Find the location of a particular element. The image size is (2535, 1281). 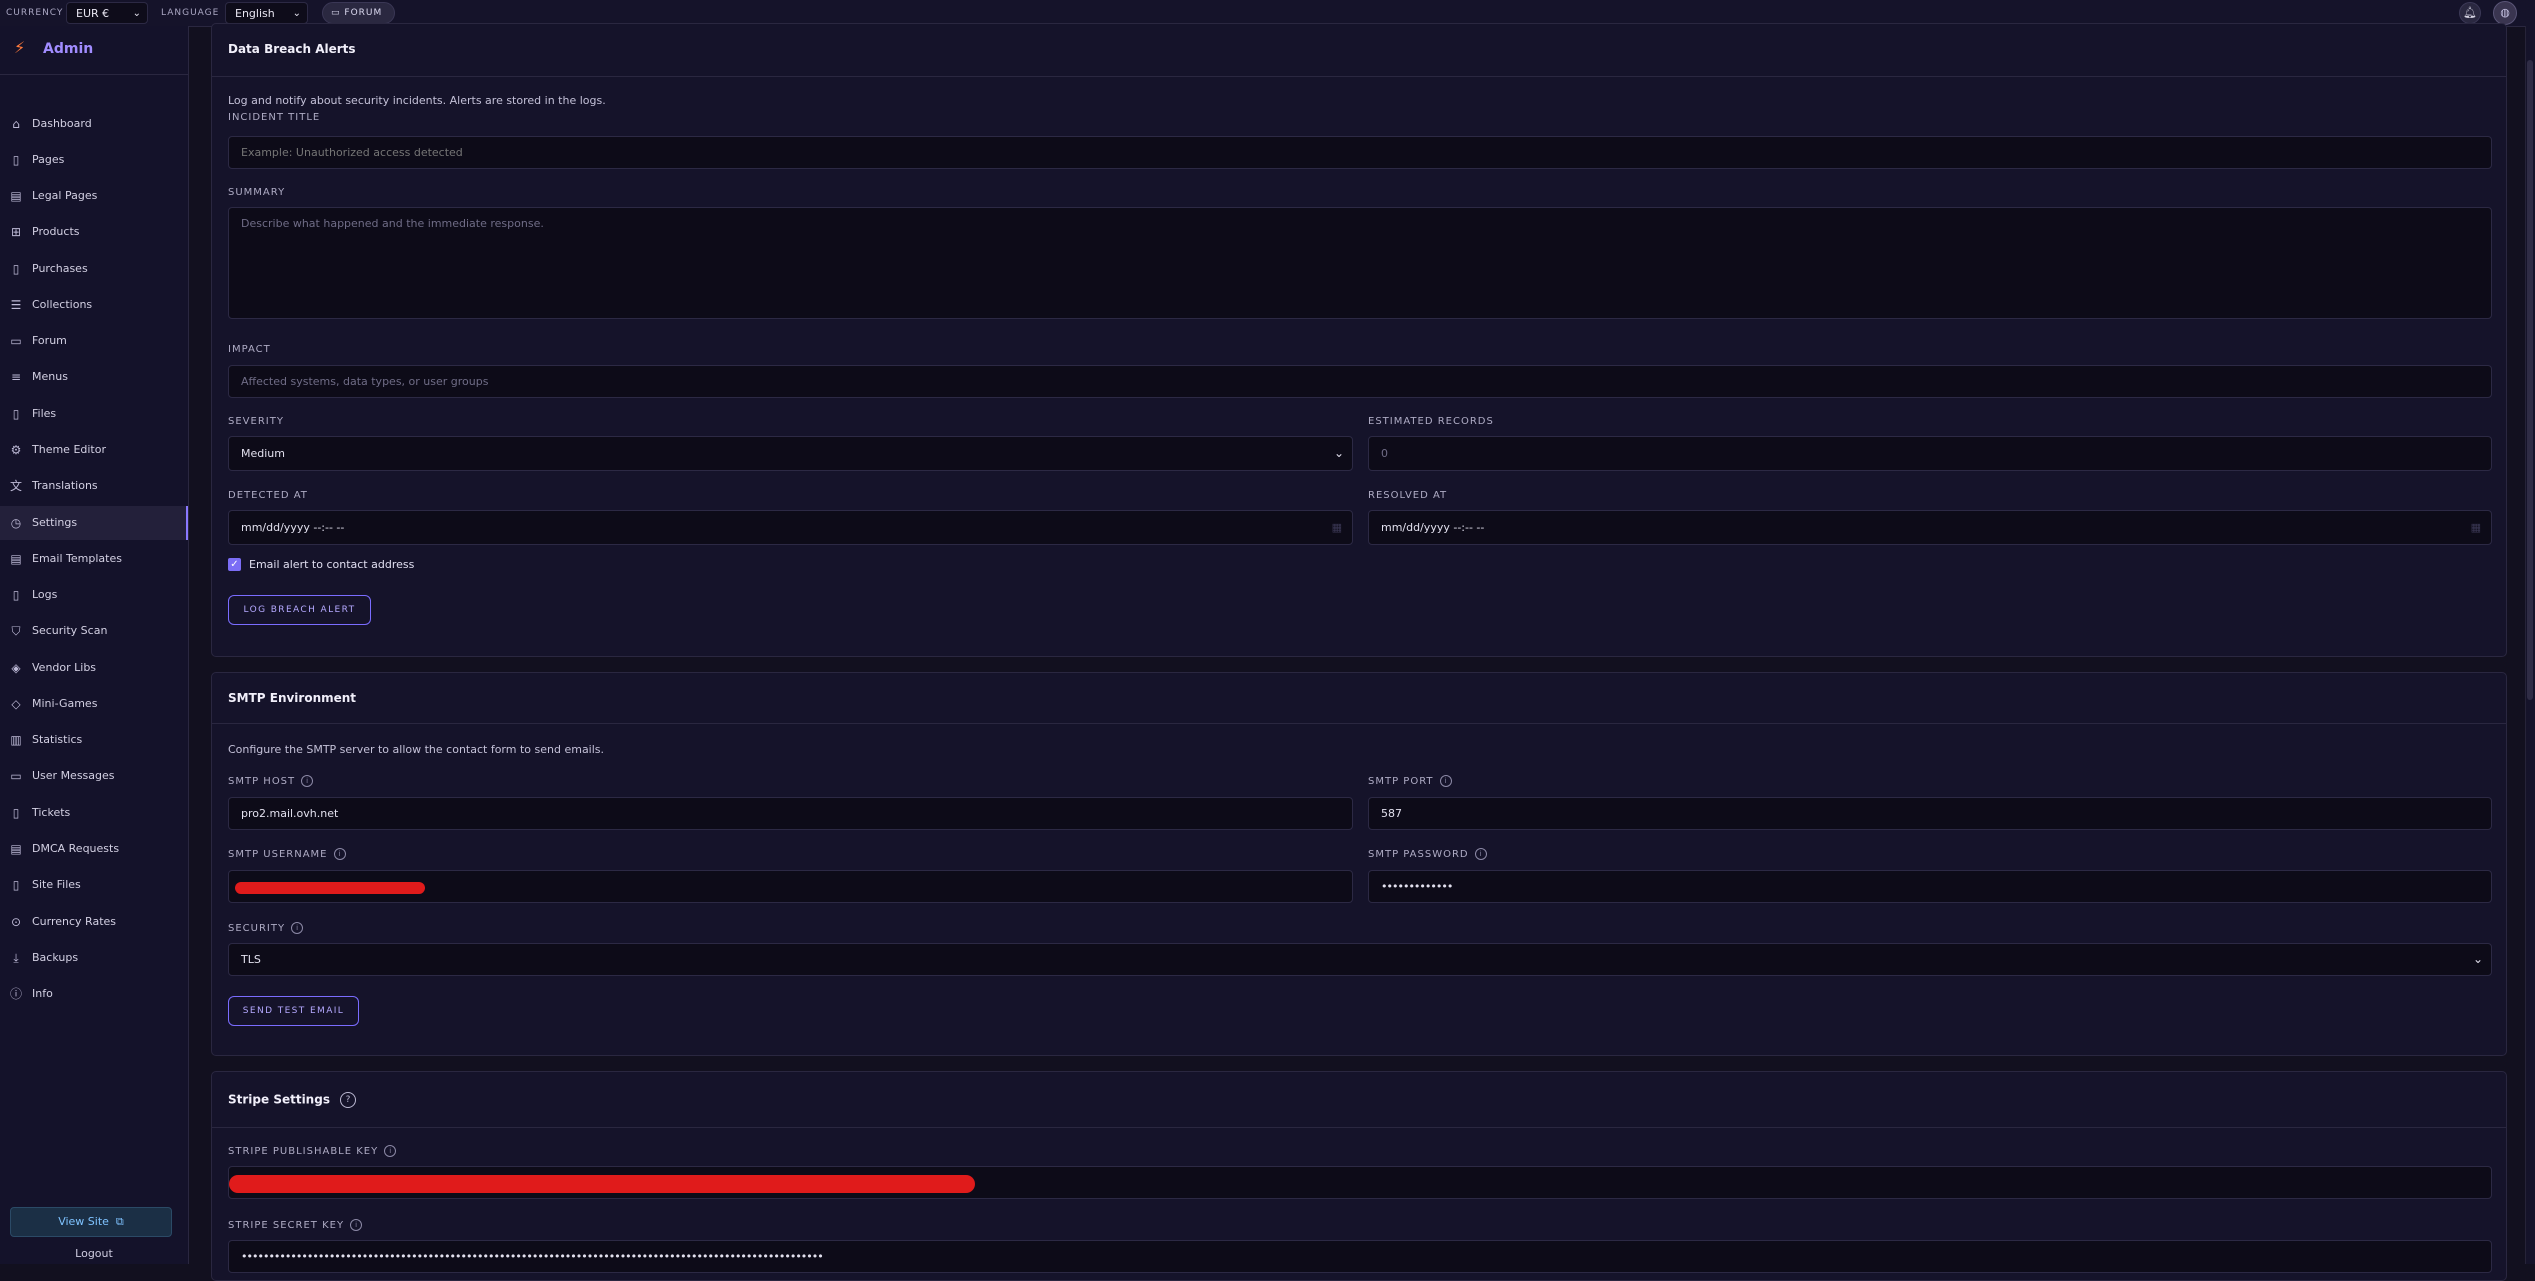

sidebar-item-forum: ▭ Forum is located at coordinates (94, 341).